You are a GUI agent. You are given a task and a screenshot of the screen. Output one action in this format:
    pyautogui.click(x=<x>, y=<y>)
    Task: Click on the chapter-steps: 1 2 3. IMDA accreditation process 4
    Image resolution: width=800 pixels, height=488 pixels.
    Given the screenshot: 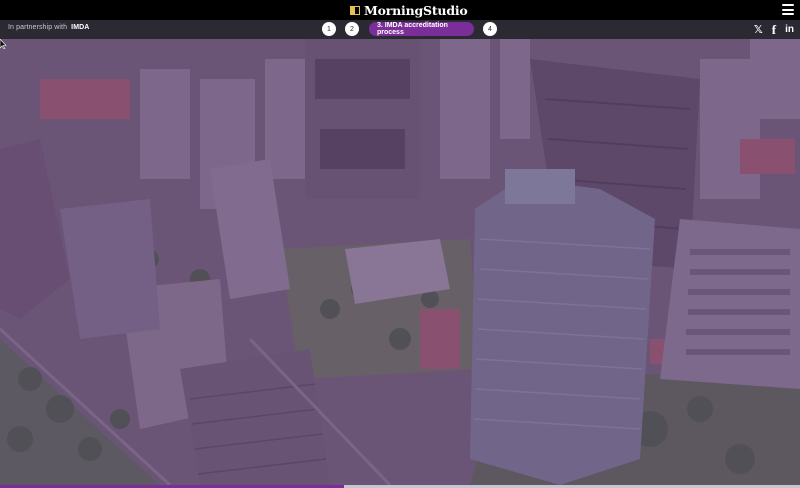 What is the action you would take?
    pyautogui.click(x=400, y=29)
    